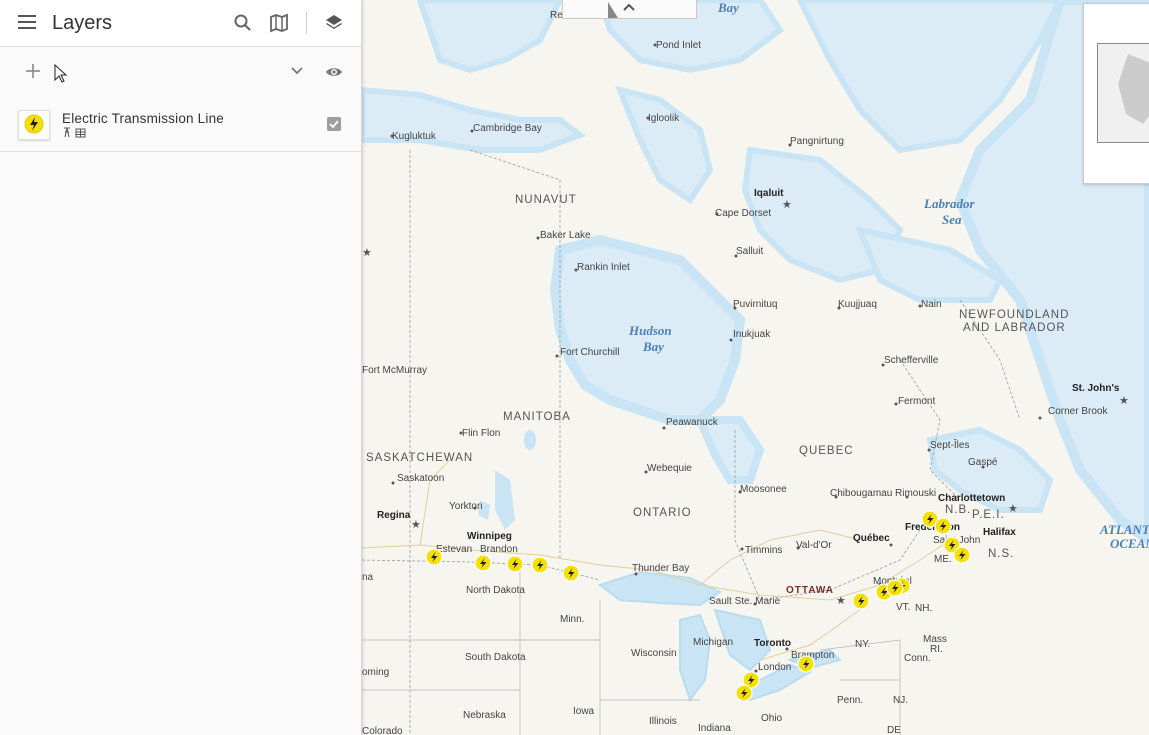 The image size is (1149, 735). I want to click on eye-icon, so click(334, 72).